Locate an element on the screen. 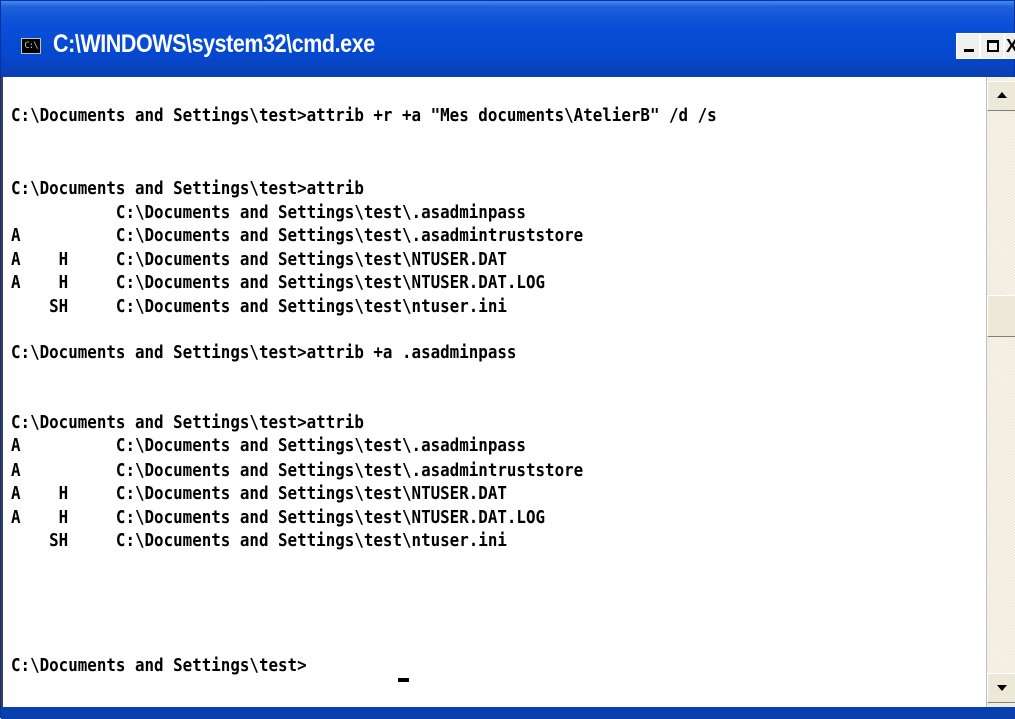 Image resolution: width=1015 pixels, height=719 pixels. maximize-button is located at coordinates (992, 46).